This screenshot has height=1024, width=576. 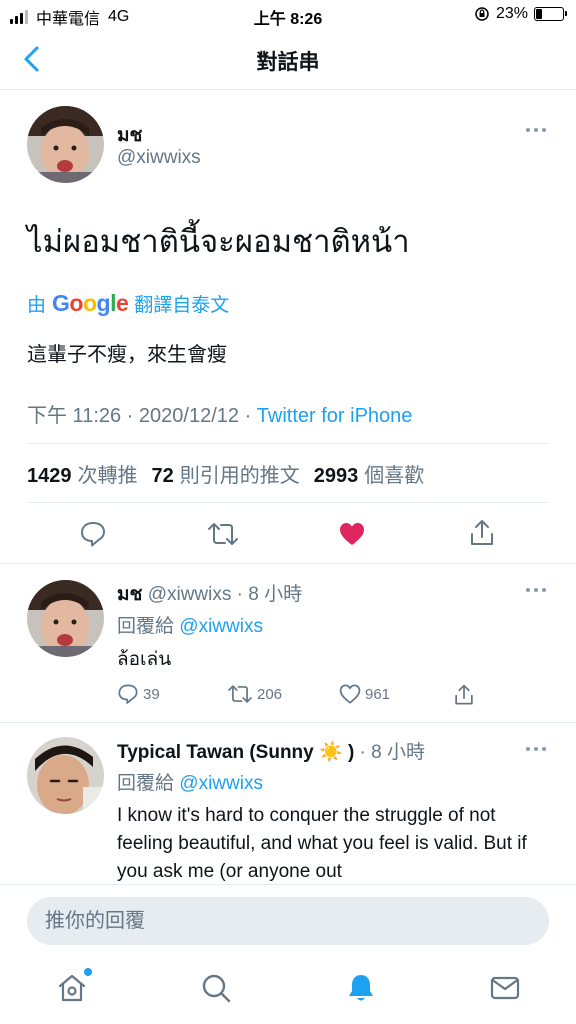 I want to click on translate-suffix: 翻譯自泰文, so click(x=182, y=305).